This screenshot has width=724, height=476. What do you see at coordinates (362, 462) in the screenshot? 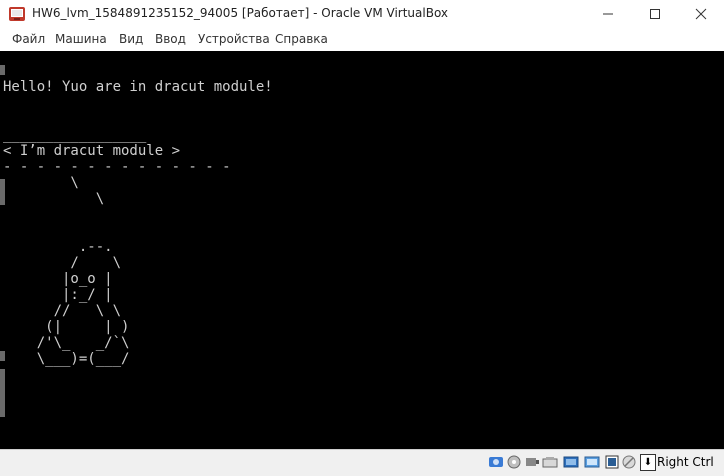
I see `status-bar: ⬇ Right Ctrl` at bounding box center [362, 462].